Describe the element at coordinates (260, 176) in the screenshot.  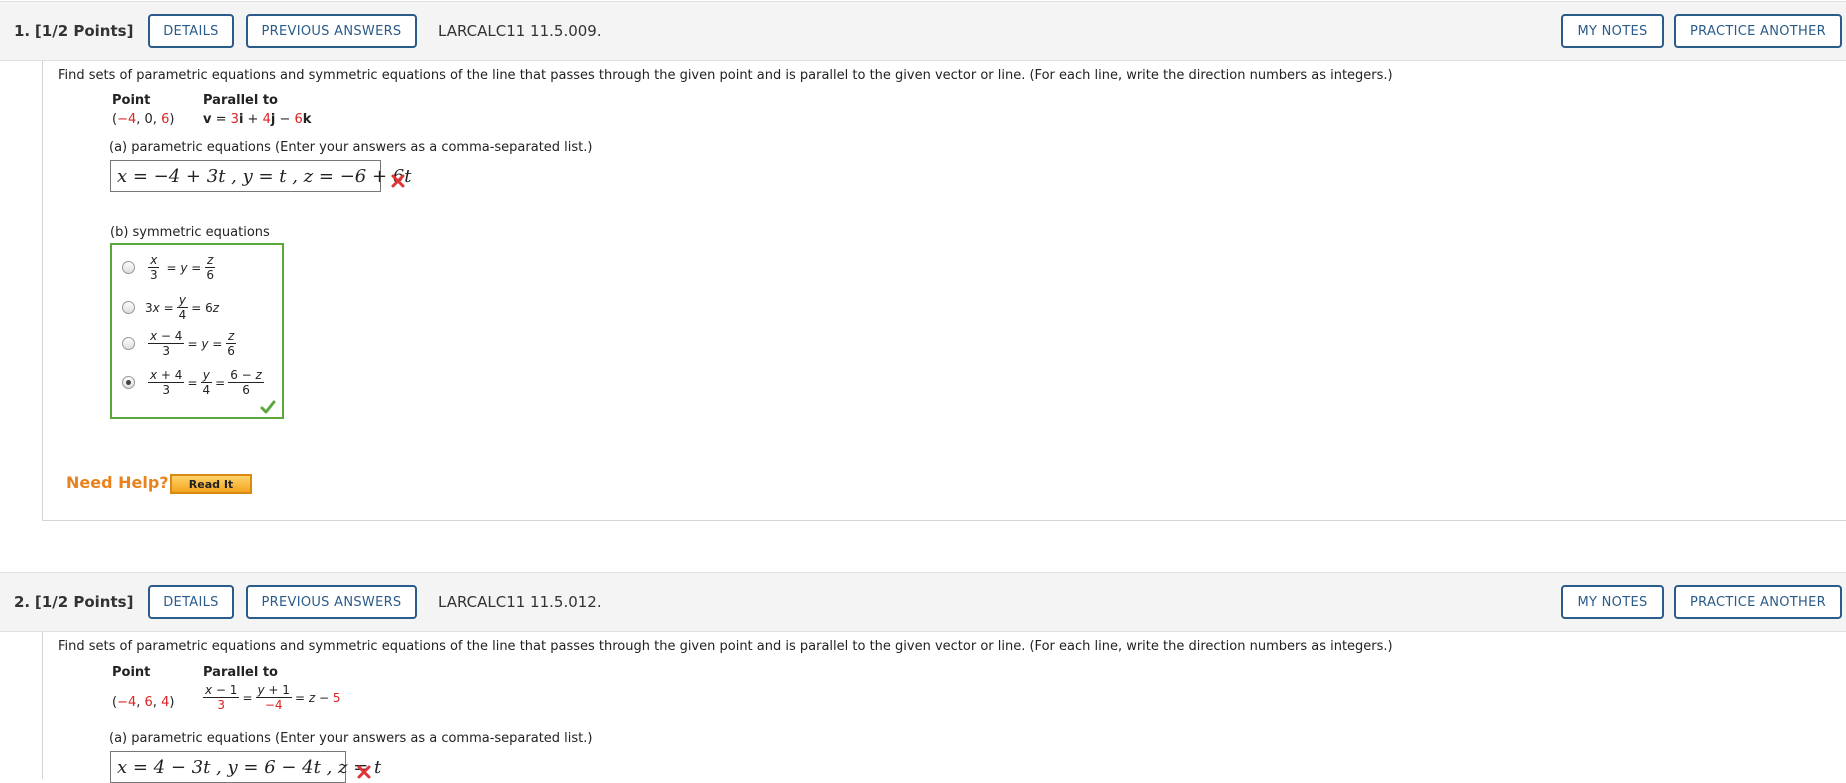
I see `parametric-answer-input: x = −4 + 3t , y = t , z = −6 + 6t` at that location.